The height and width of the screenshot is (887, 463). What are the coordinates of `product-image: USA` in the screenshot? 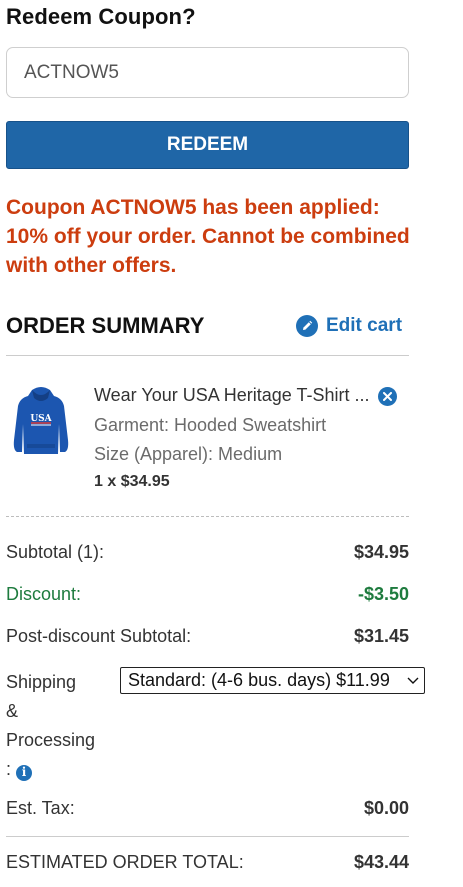 It's located at (41, 422).